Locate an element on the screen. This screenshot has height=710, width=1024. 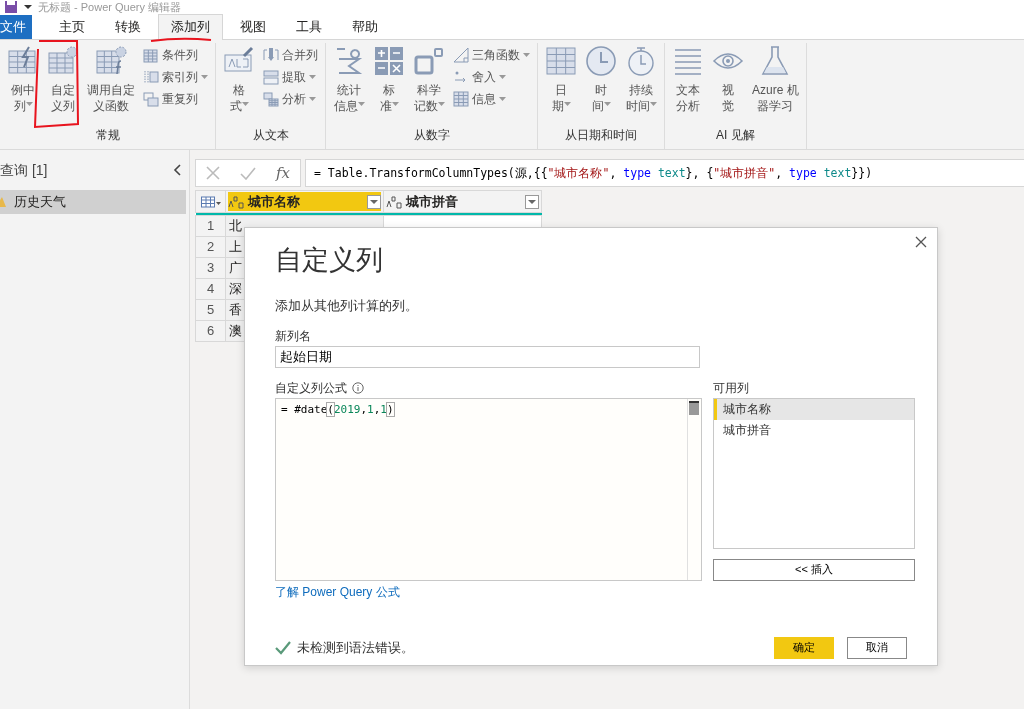
ribbon-button: Azure 机 器学习 is located at coordinates (775, 85).